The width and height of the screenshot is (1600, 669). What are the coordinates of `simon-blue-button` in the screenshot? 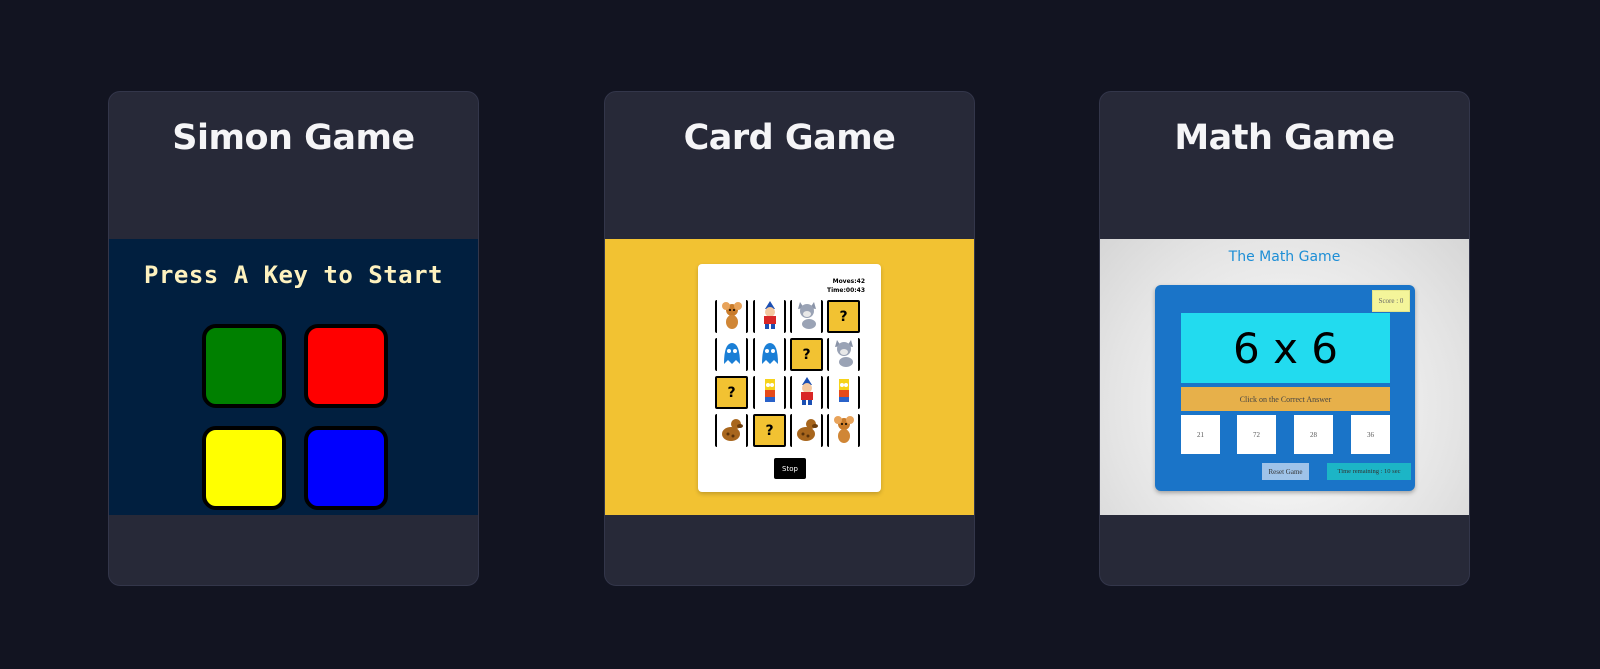 It's located at (346, 468).